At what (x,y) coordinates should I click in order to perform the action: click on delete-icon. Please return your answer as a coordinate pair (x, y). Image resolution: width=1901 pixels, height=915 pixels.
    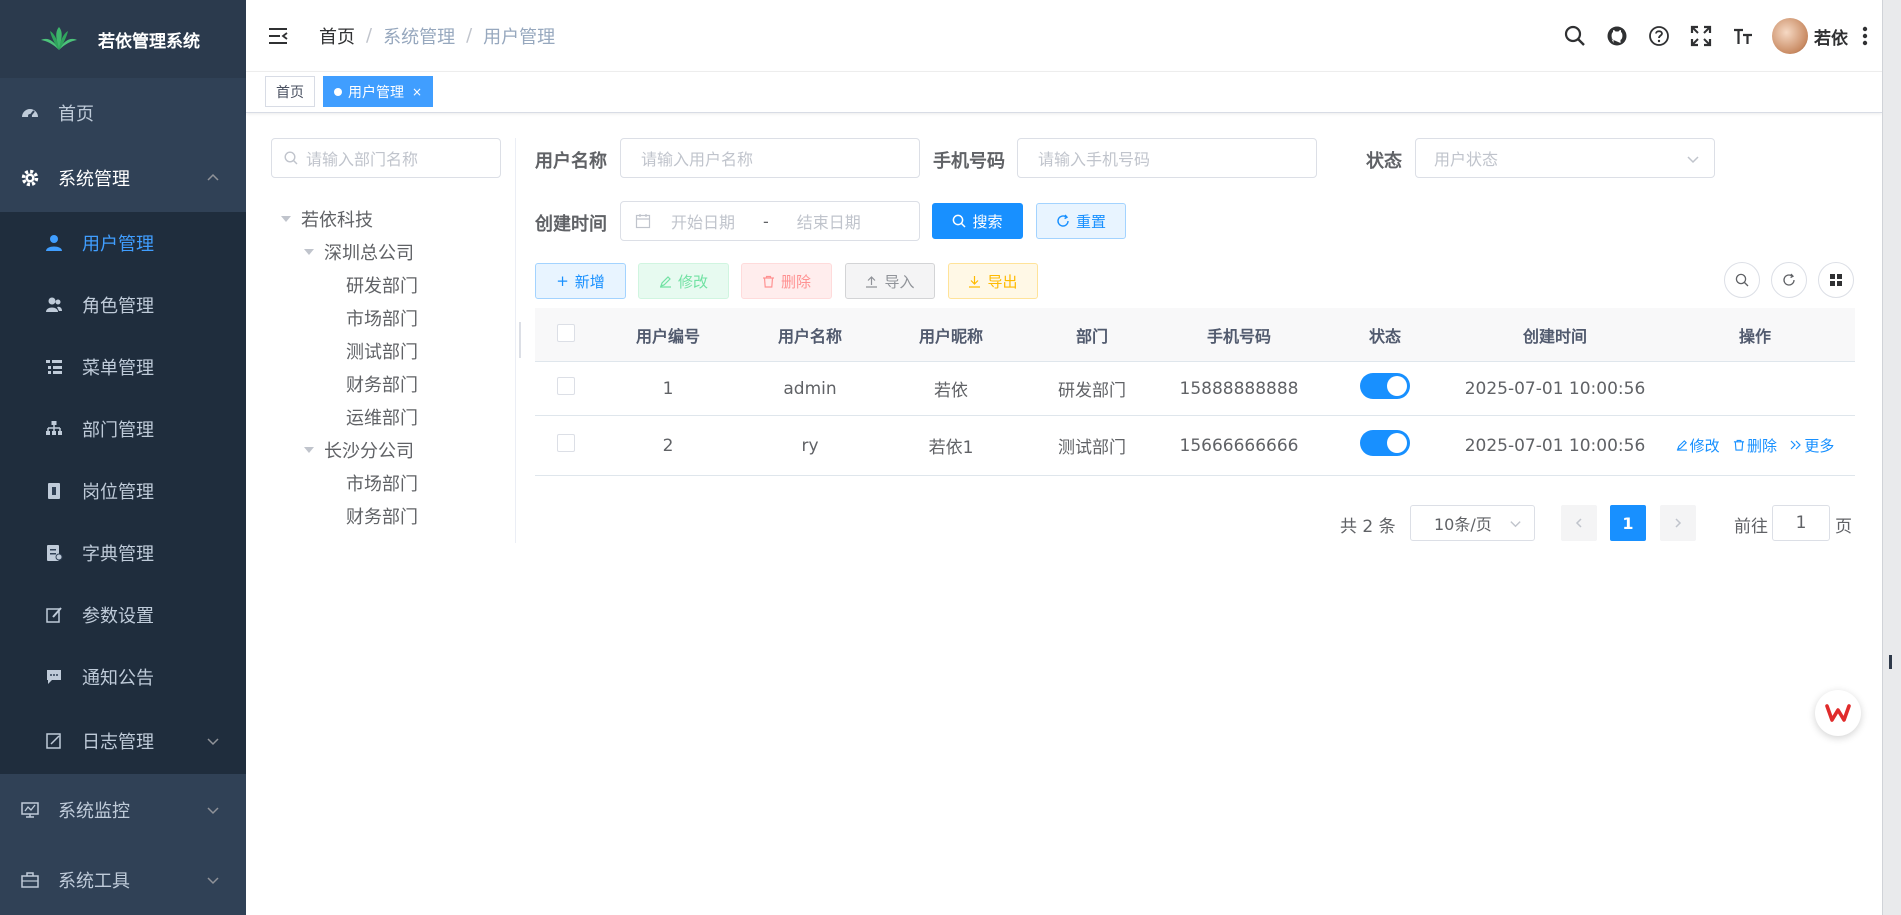
    Looking at the image, I should click on (1739, 445).